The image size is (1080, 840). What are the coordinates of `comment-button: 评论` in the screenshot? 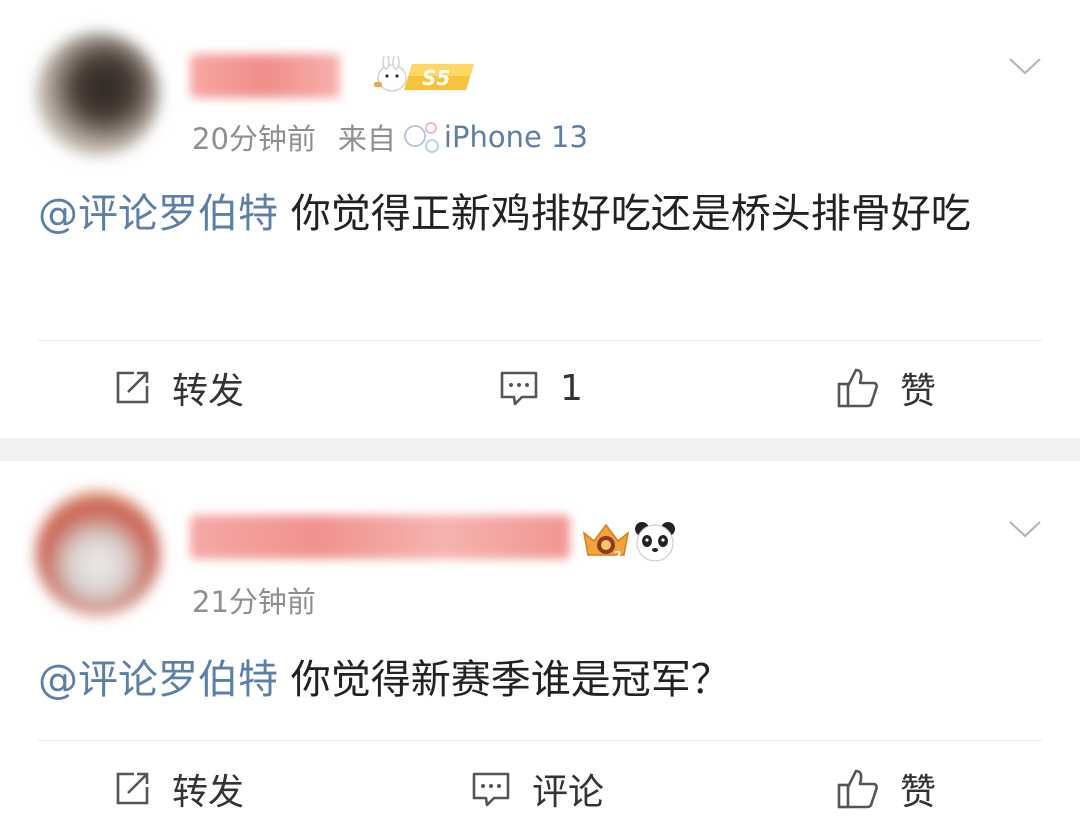 It's located at (537, 789).